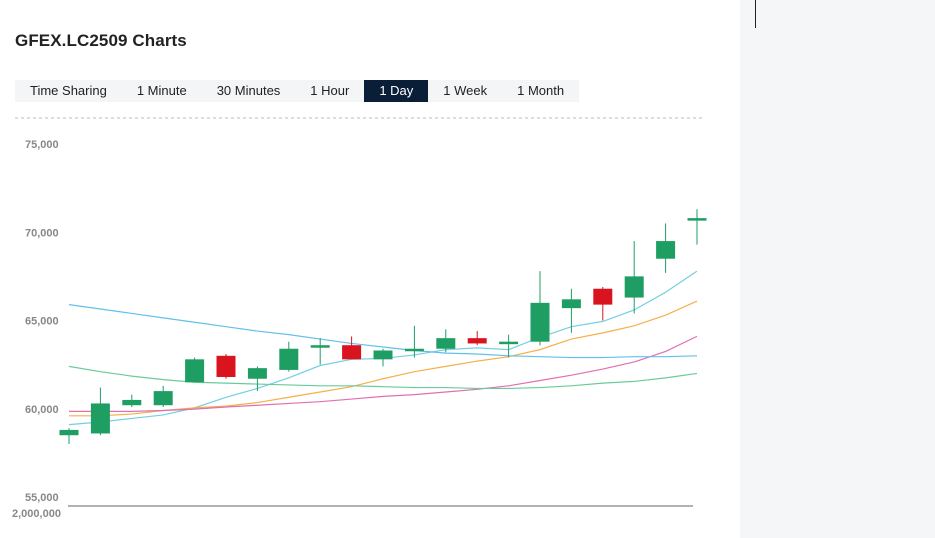 This screenshot has width=935, height=538. I want to click on y-tick-label: 65,000, so click(42, 322).